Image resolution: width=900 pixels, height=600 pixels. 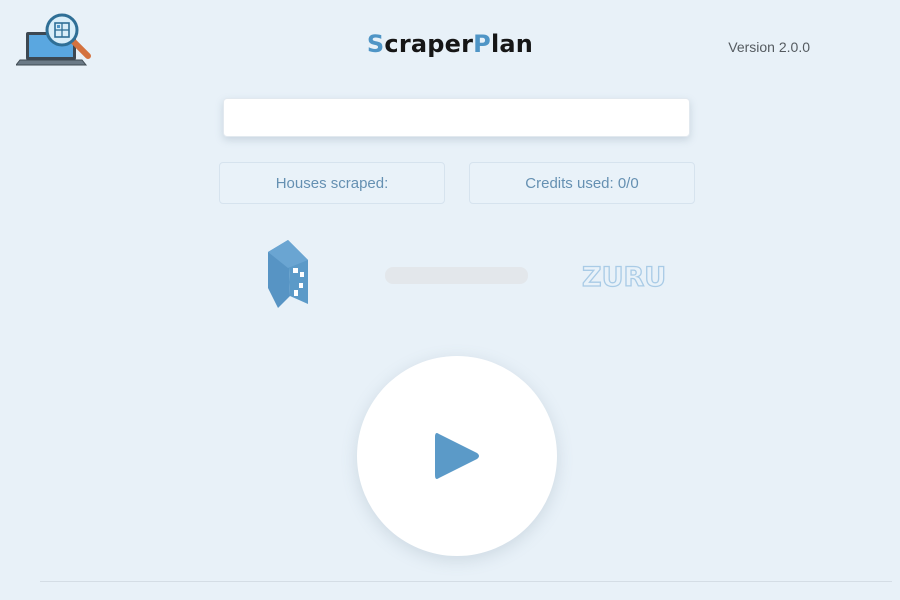 I want to click on scrape-progress-bar, so click(x=456, y=275).